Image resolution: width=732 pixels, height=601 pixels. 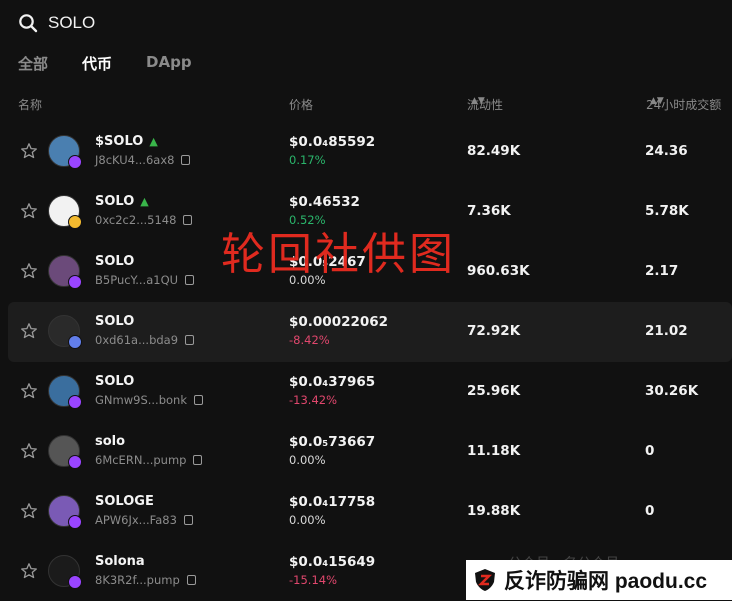 What do you see at coordinates (494, 511) in the screenshot?
I see `token-liquidity: 19.88K` at bounding box center [494, 511].